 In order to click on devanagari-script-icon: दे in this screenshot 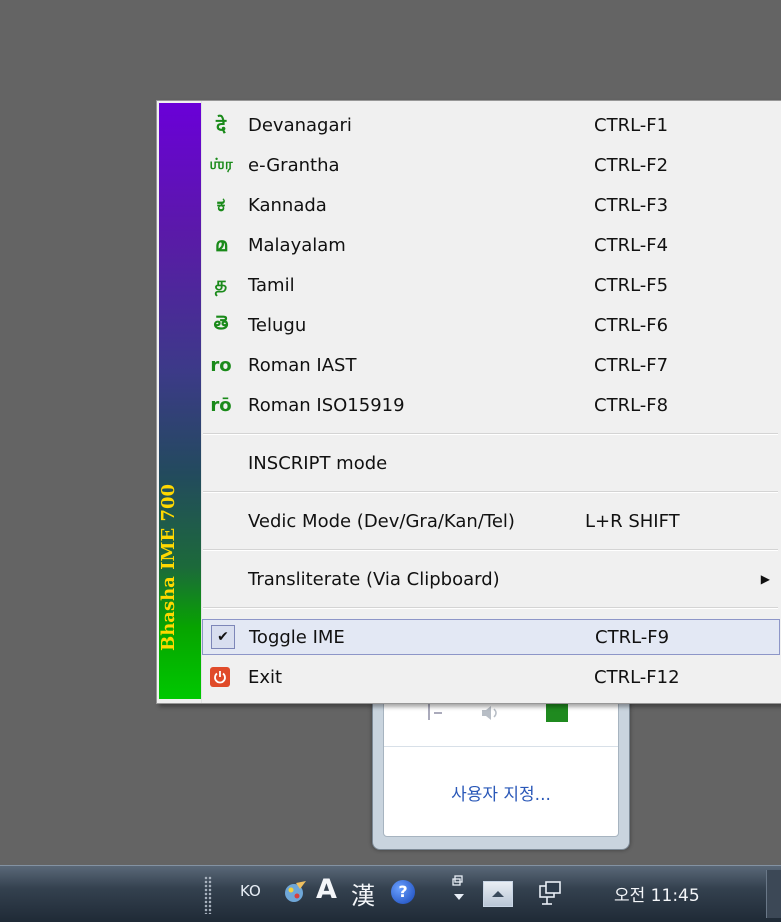, I will do `click(221, 126)`.